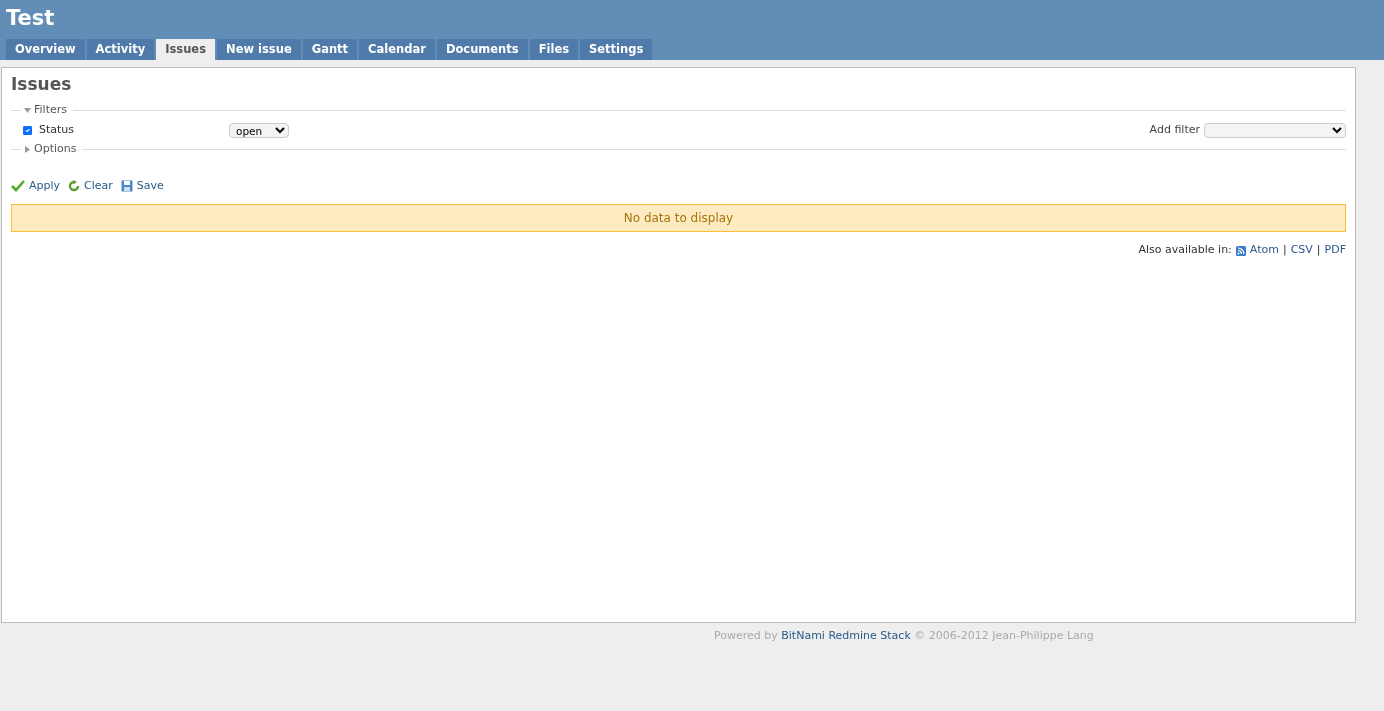 Image resolution: width=1384 pixels, height=711 pixels. What do you see at coordinates (74, 186) in the screenshot?
I see `circular-arrow-icon` at bounding box center [74, 186].